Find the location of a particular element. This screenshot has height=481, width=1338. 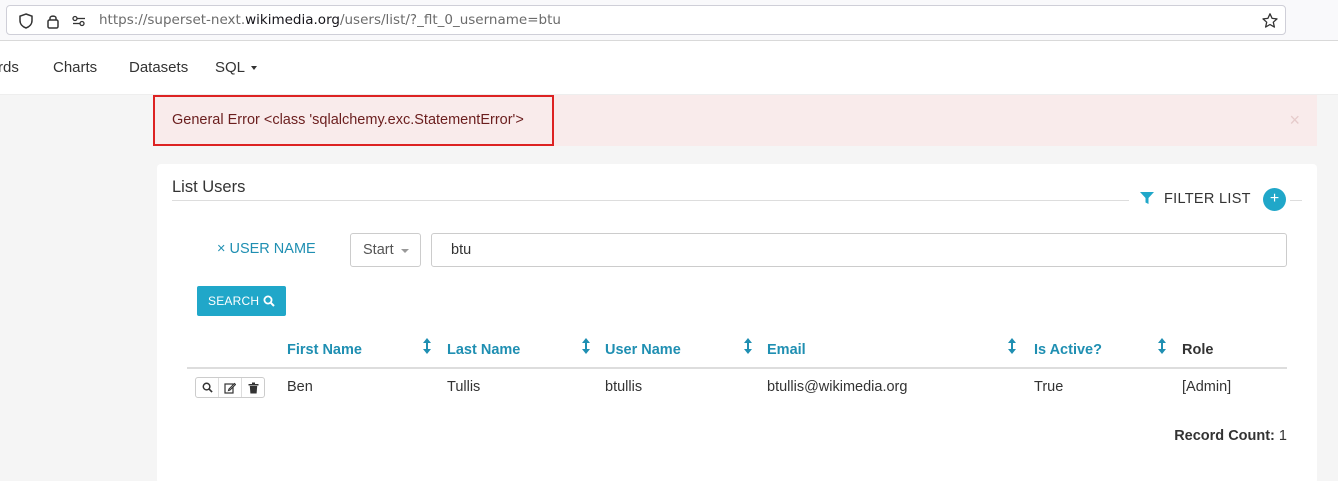

funnel-icon is located at coordinates (1147, 200).